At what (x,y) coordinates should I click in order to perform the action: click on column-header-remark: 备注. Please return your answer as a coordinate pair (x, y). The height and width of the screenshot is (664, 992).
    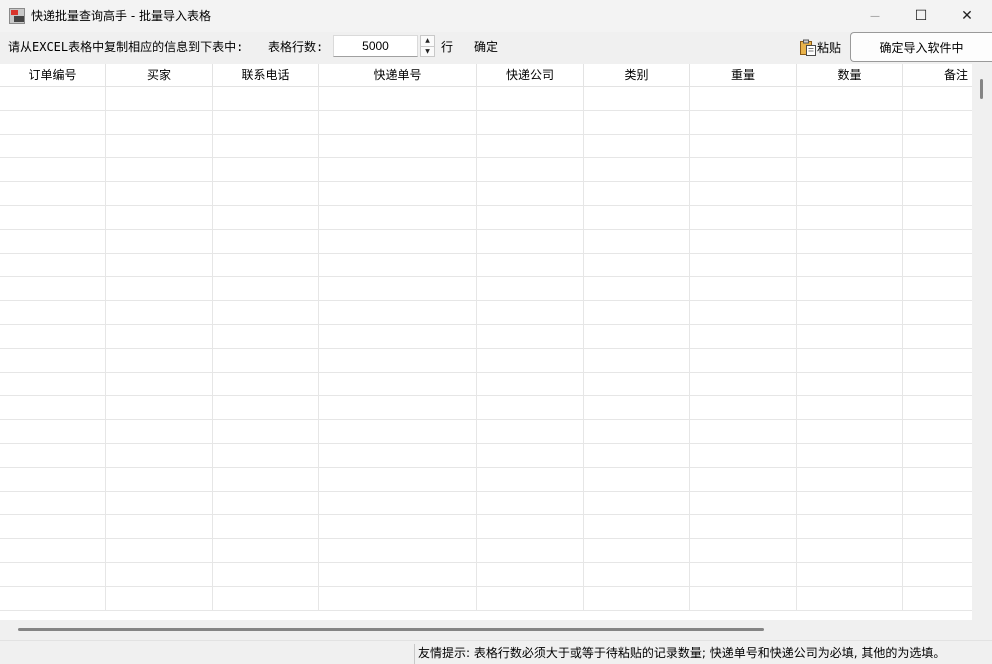
    Looking at the image, I should click on (937, 75).